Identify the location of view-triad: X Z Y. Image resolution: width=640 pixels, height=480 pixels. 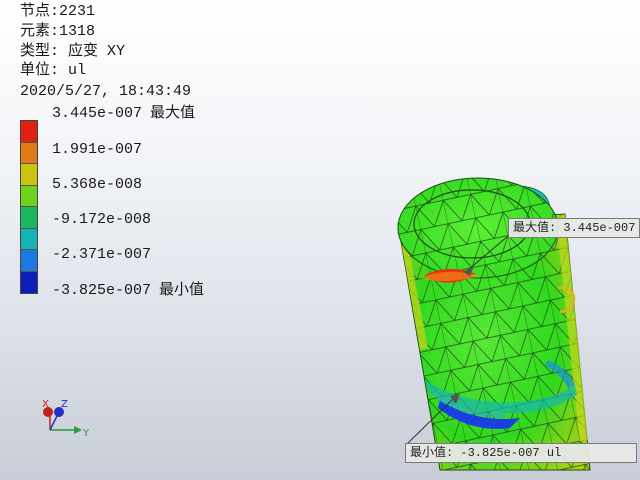
(65, 420).